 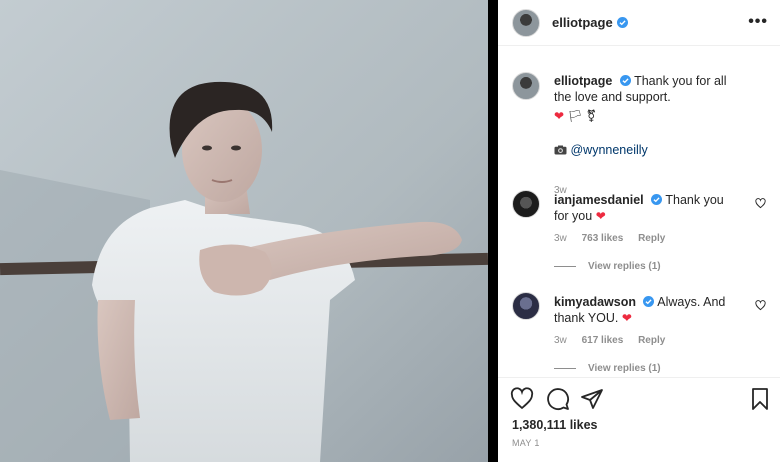 I want to click on comment-likes: 763 likes, so click(x=603, y=238).